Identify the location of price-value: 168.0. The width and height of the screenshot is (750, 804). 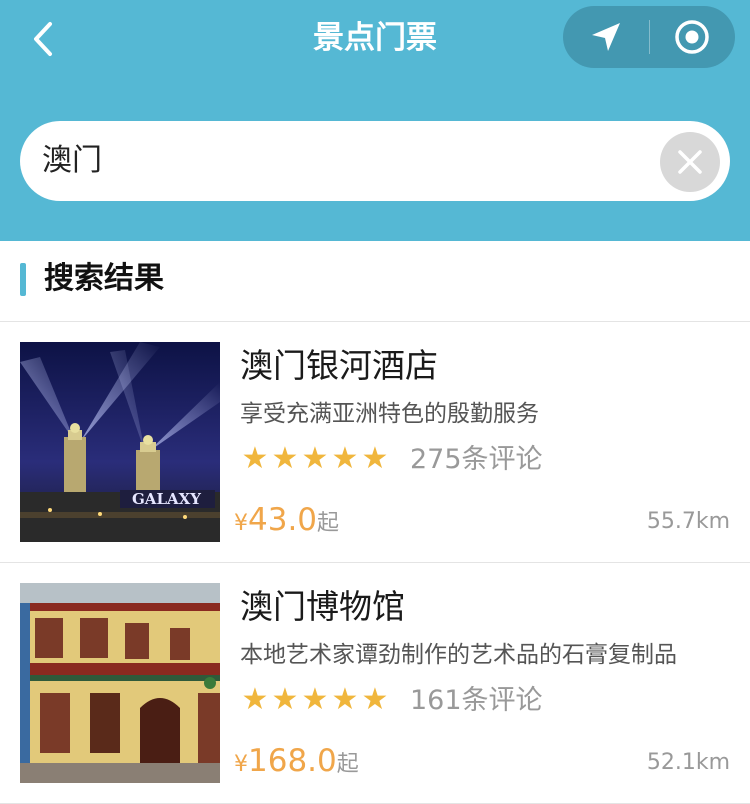
(292, 761).